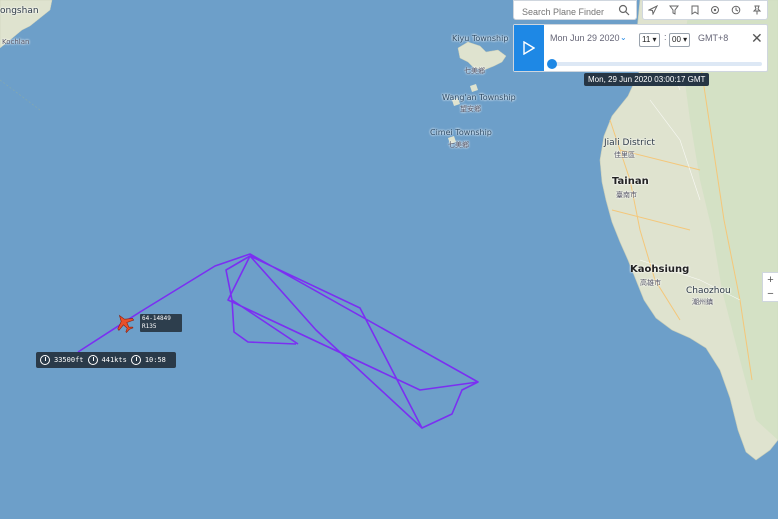 This screenshot has width=778, height=519. I want to click on zoom-out-button: −, so click(770, 294).